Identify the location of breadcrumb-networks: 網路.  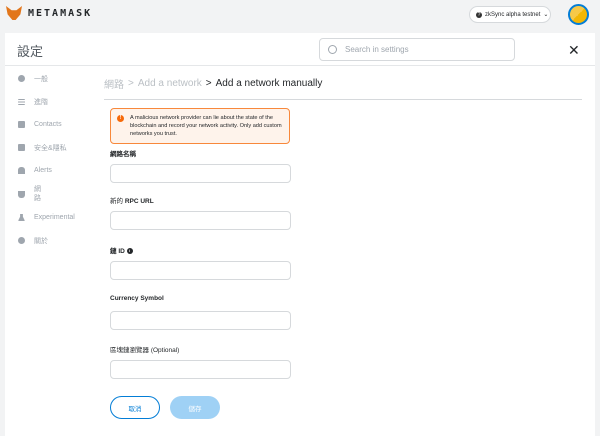
(114, 83).